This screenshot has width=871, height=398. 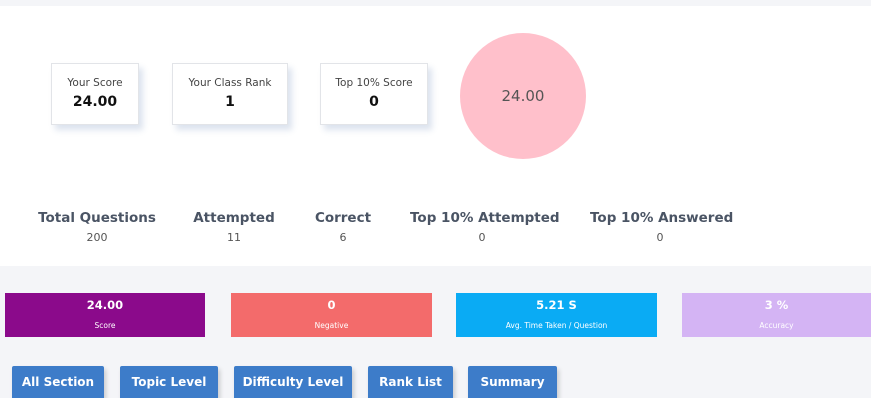 I want to click on metric-negative: 0 Negative, so click(x=331, y=315).